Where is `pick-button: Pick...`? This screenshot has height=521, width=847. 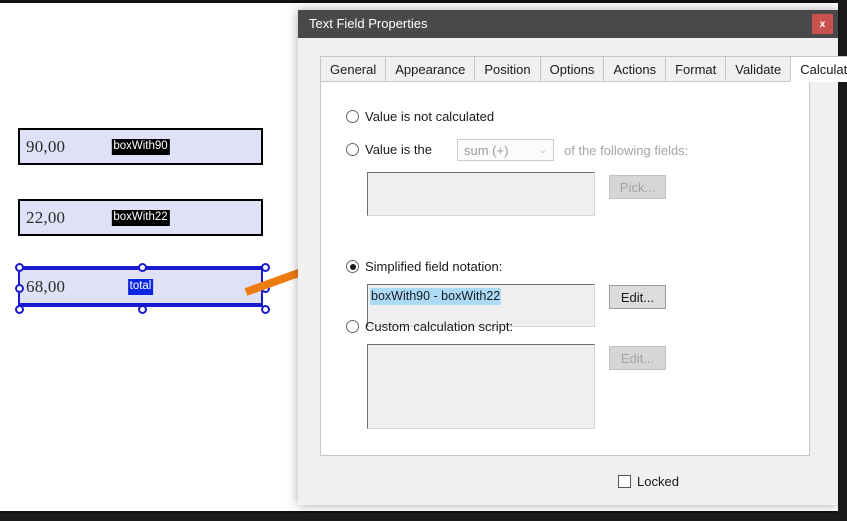
pick-button: Pick... is located at coordinates (637, 187).